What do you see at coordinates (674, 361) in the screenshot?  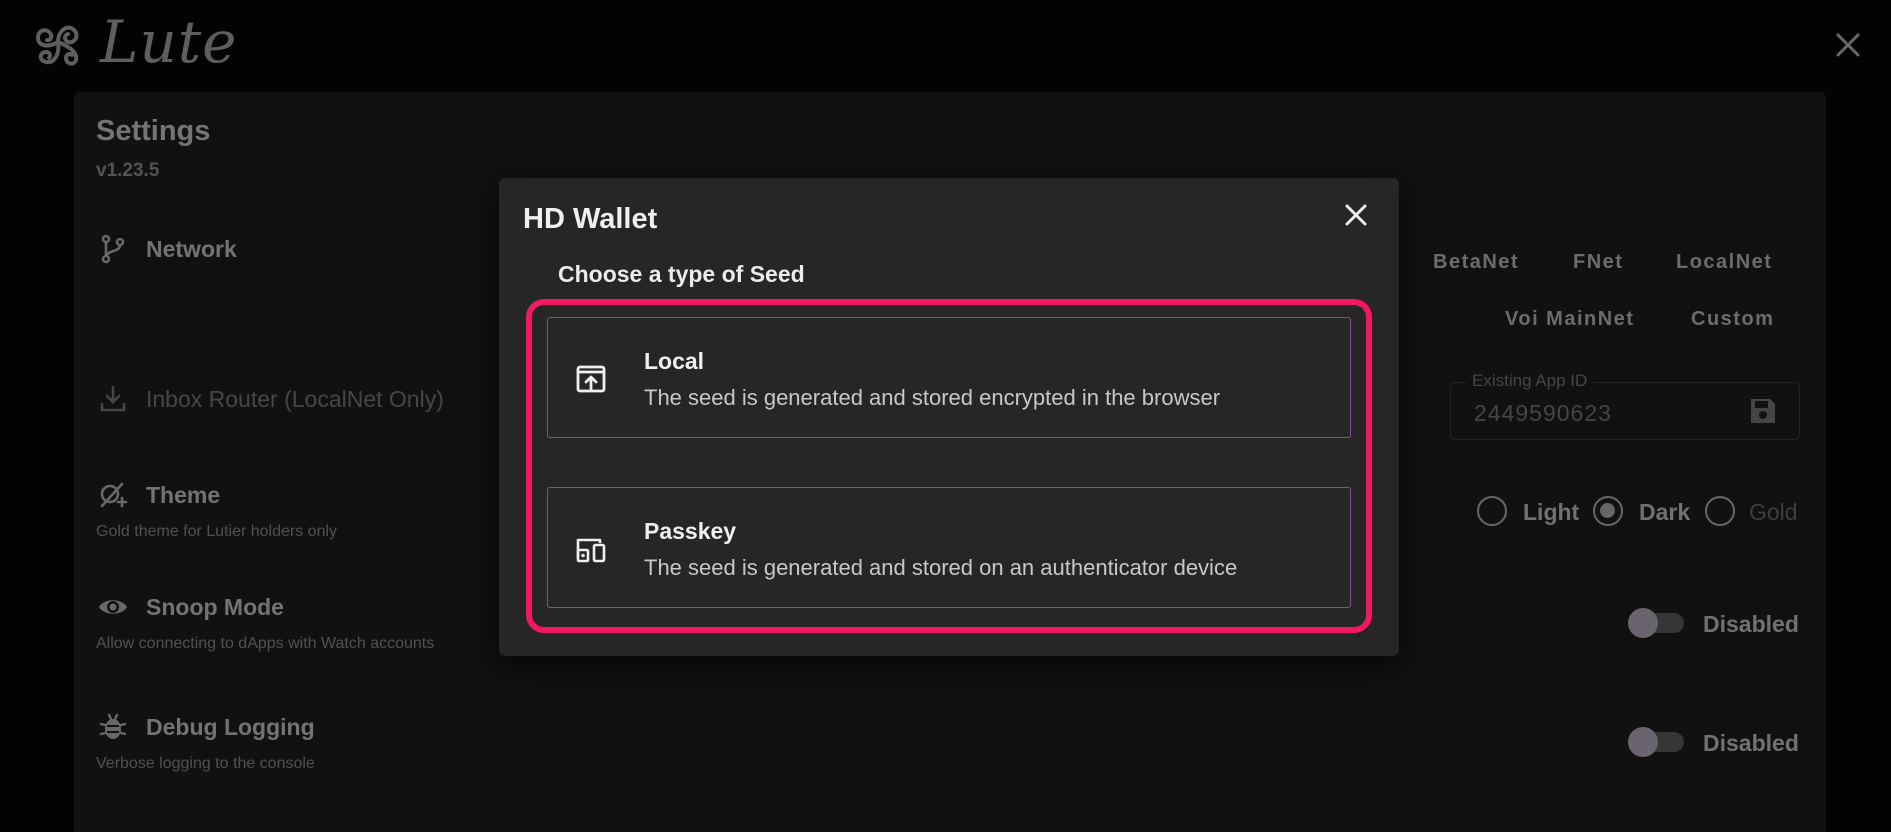 I see `seed-option-local-title: Local` at bounding box center [674, 361].